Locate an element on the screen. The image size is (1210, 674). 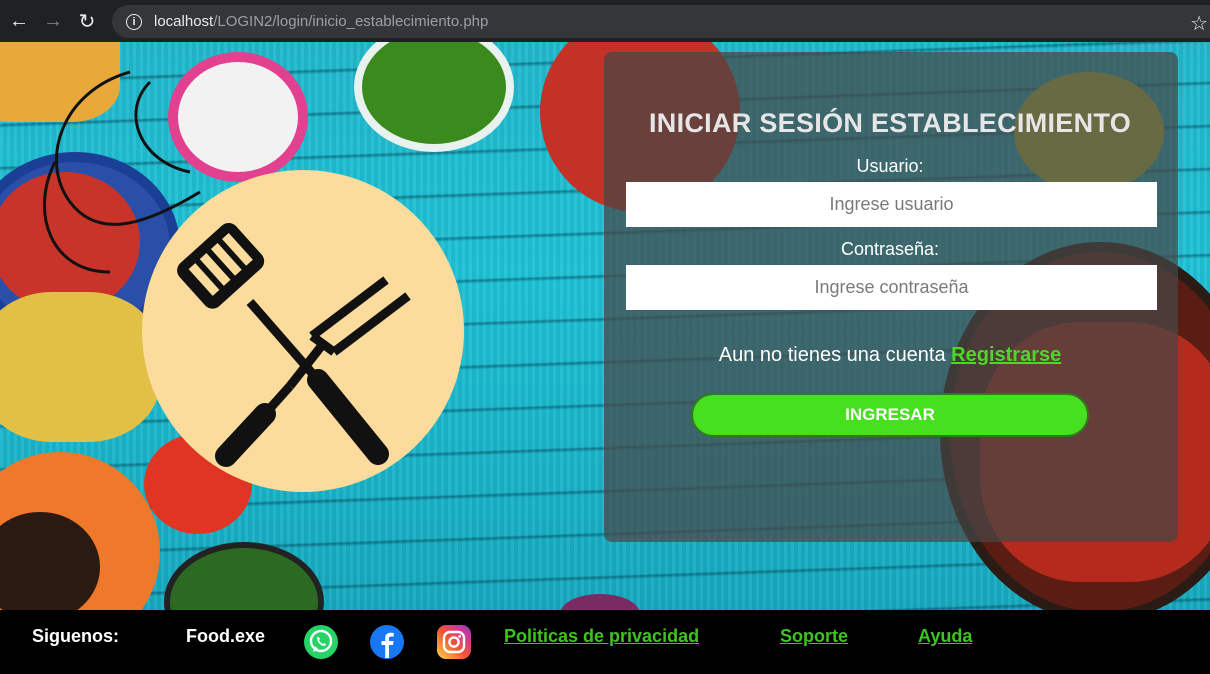
password-input is located at coordinates (891, 287).